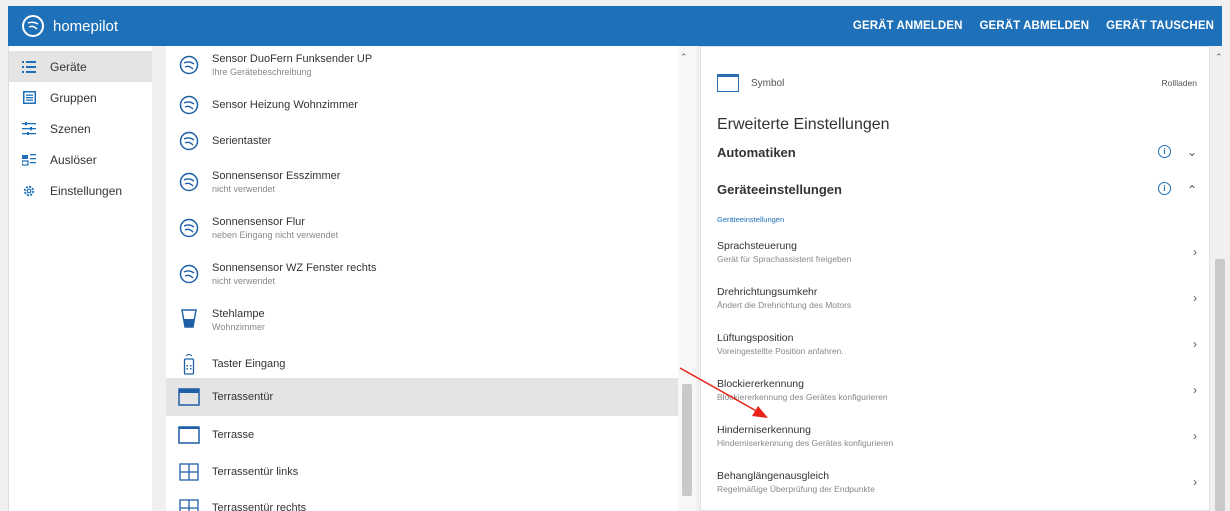  I want to click on sidebar-item-groups: Gruppen, so click(80, 97).